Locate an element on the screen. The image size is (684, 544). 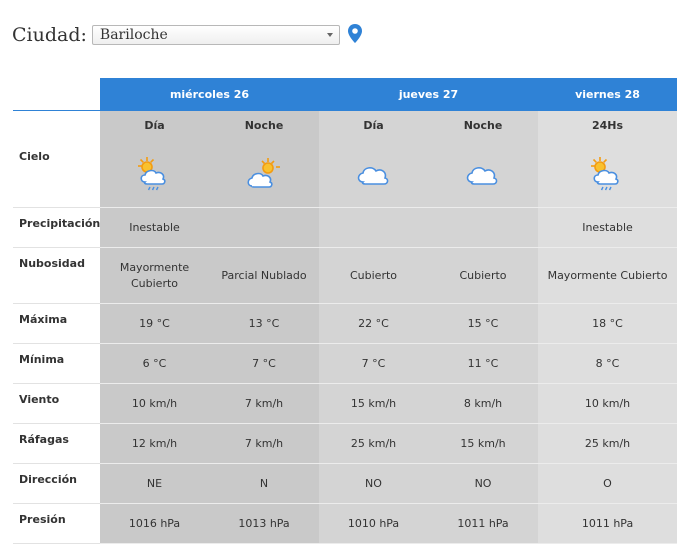
table-row: Mínima 6 °C 7 °C 7 °C 11 °C 8 °C is located at coordinates (348, 363).